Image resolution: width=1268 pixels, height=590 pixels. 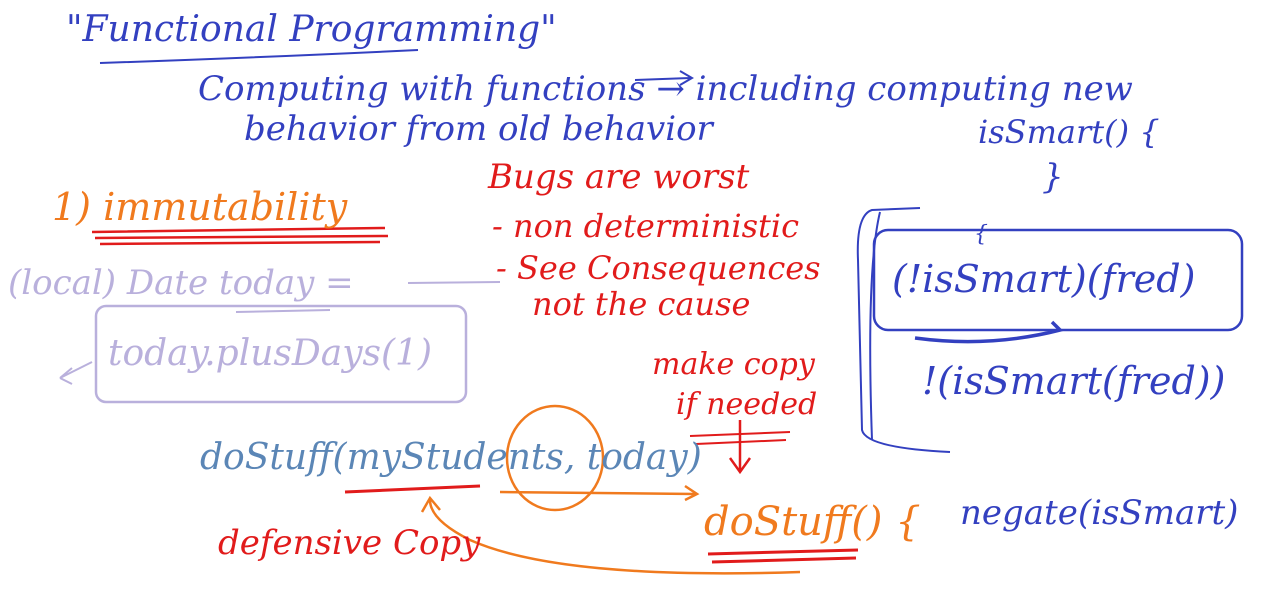 I want to click on defensive-copy-note: defensive Copy, so click(x=349, y=543).